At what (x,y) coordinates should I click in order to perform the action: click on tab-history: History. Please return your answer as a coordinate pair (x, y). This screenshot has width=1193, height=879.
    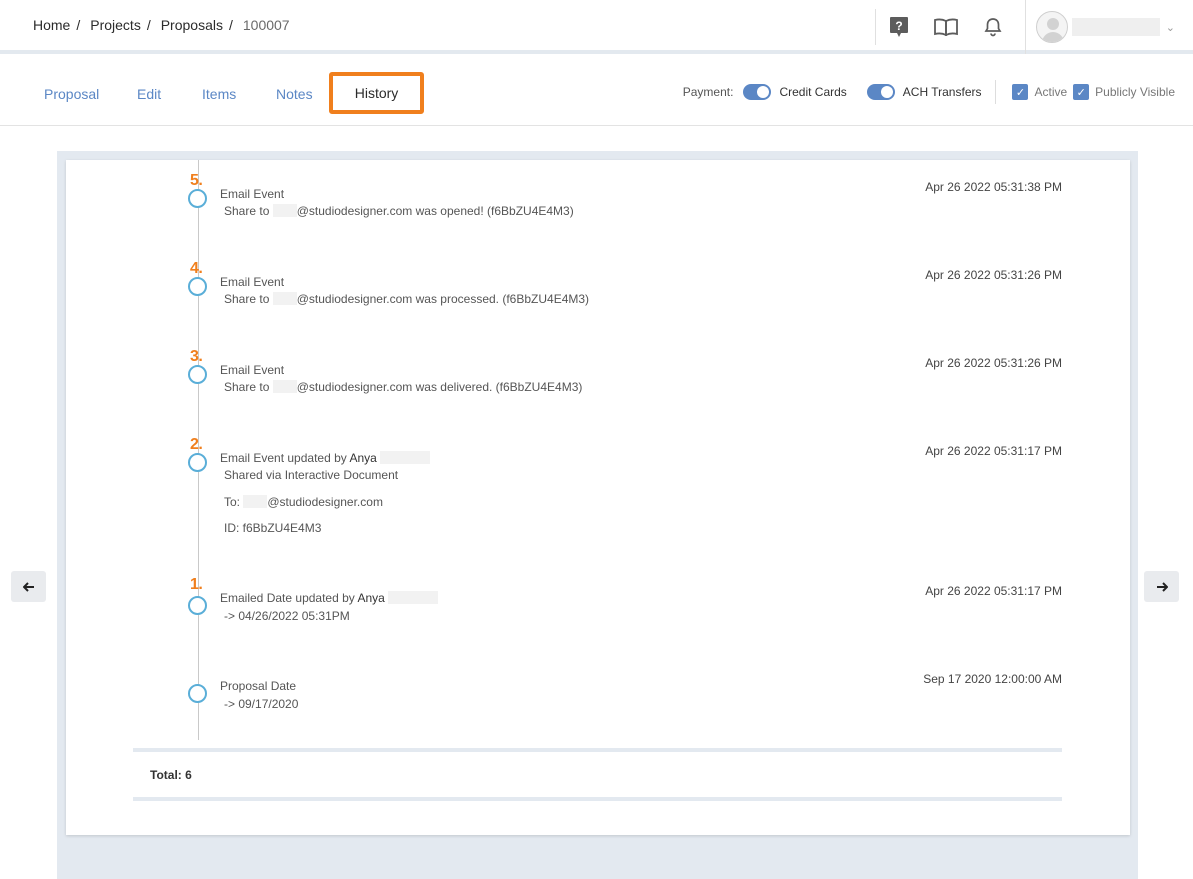
    Looking at the image, I should click on (376, 93).